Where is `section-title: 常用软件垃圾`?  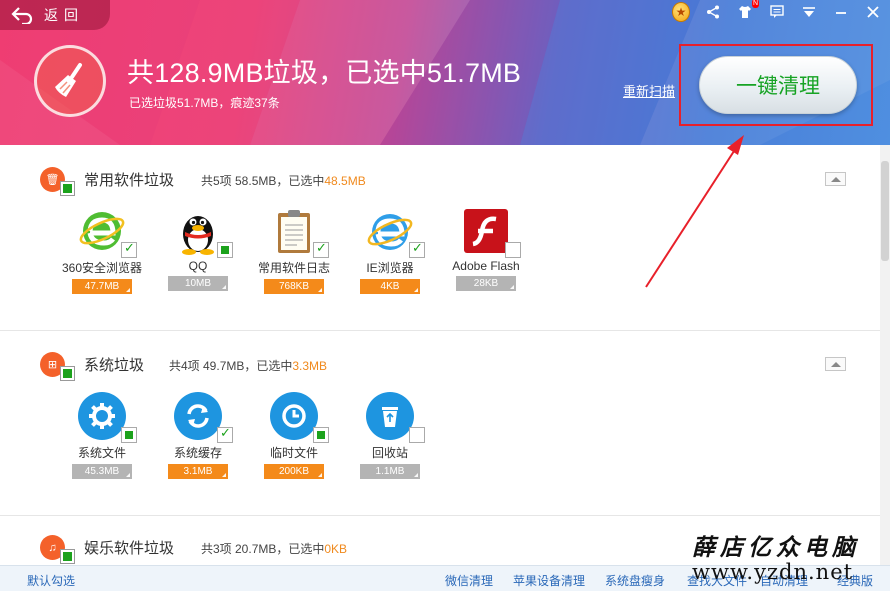 section-title: 常用软件垃圾 is located at coordinates (129, 180).